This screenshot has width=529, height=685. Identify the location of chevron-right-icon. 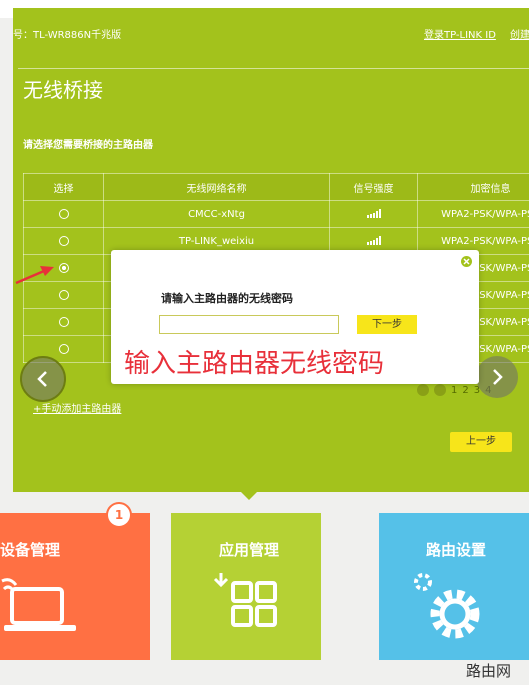
(498, 377).